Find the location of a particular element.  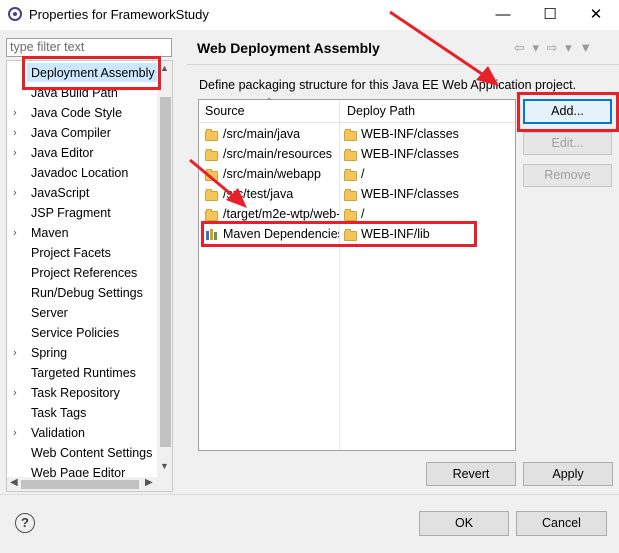

annotation-arrow-to-add is located at coordinates (439, 45).